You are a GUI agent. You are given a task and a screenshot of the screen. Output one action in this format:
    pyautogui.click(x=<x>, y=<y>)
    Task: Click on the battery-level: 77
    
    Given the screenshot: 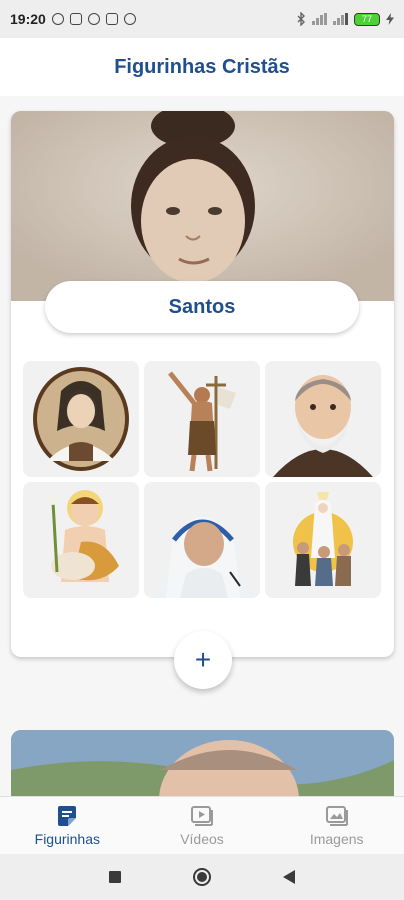 What is the action you would take?
    pyautogui.click(x=366, y=19)
    